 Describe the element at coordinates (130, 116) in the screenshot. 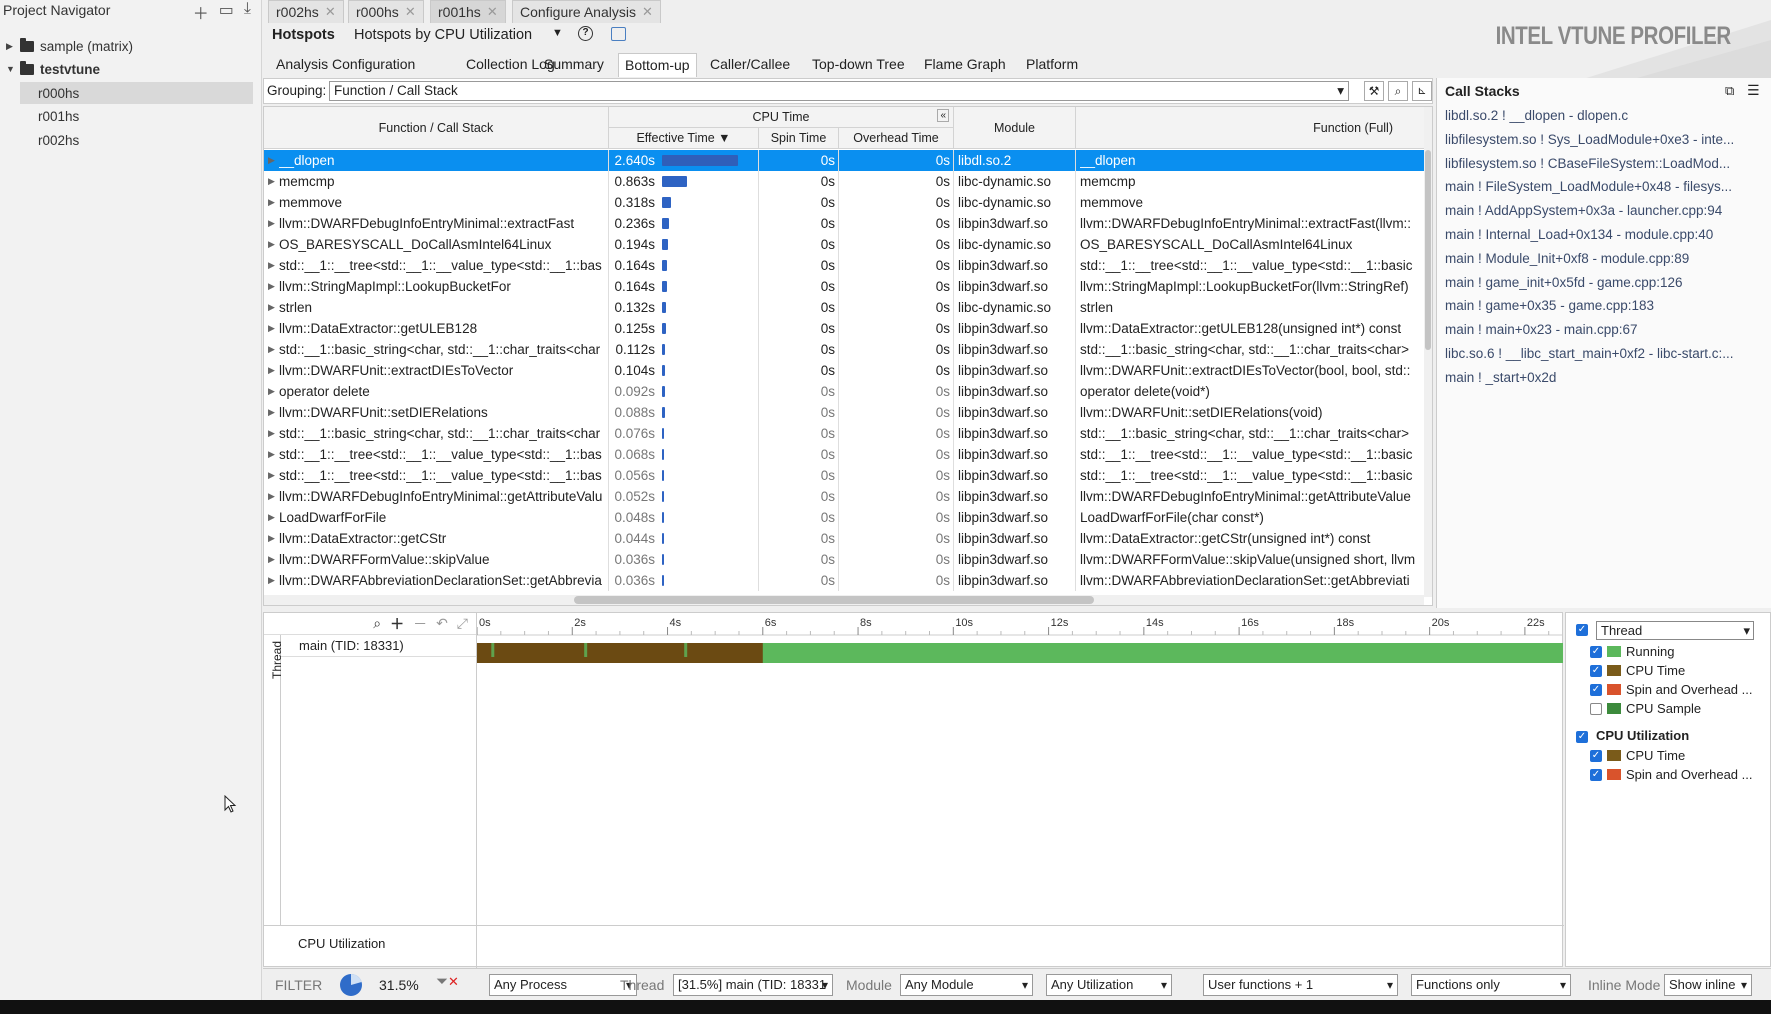

I see `tree-item-r001hs: r001hs` at that location.